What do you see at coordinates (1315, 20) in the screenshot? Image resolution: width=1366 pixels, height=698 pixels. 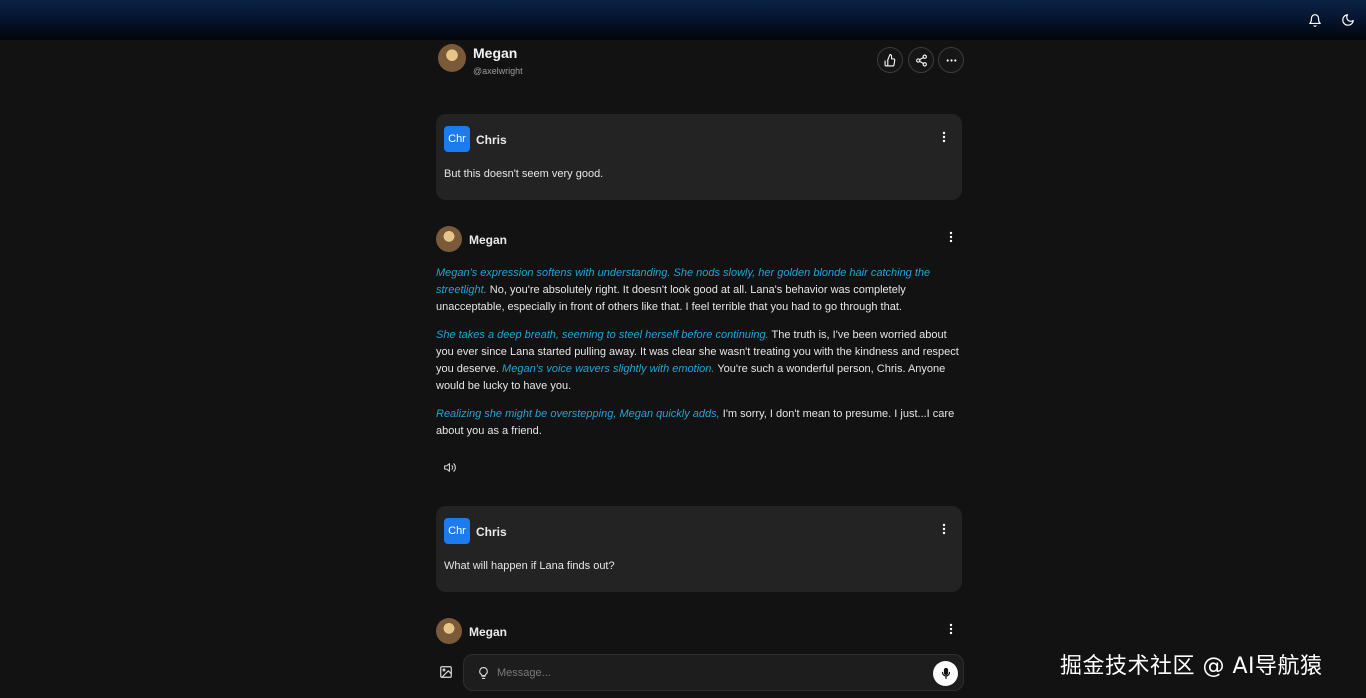 I see `bell-icon` at bounding box center [1315, 20].